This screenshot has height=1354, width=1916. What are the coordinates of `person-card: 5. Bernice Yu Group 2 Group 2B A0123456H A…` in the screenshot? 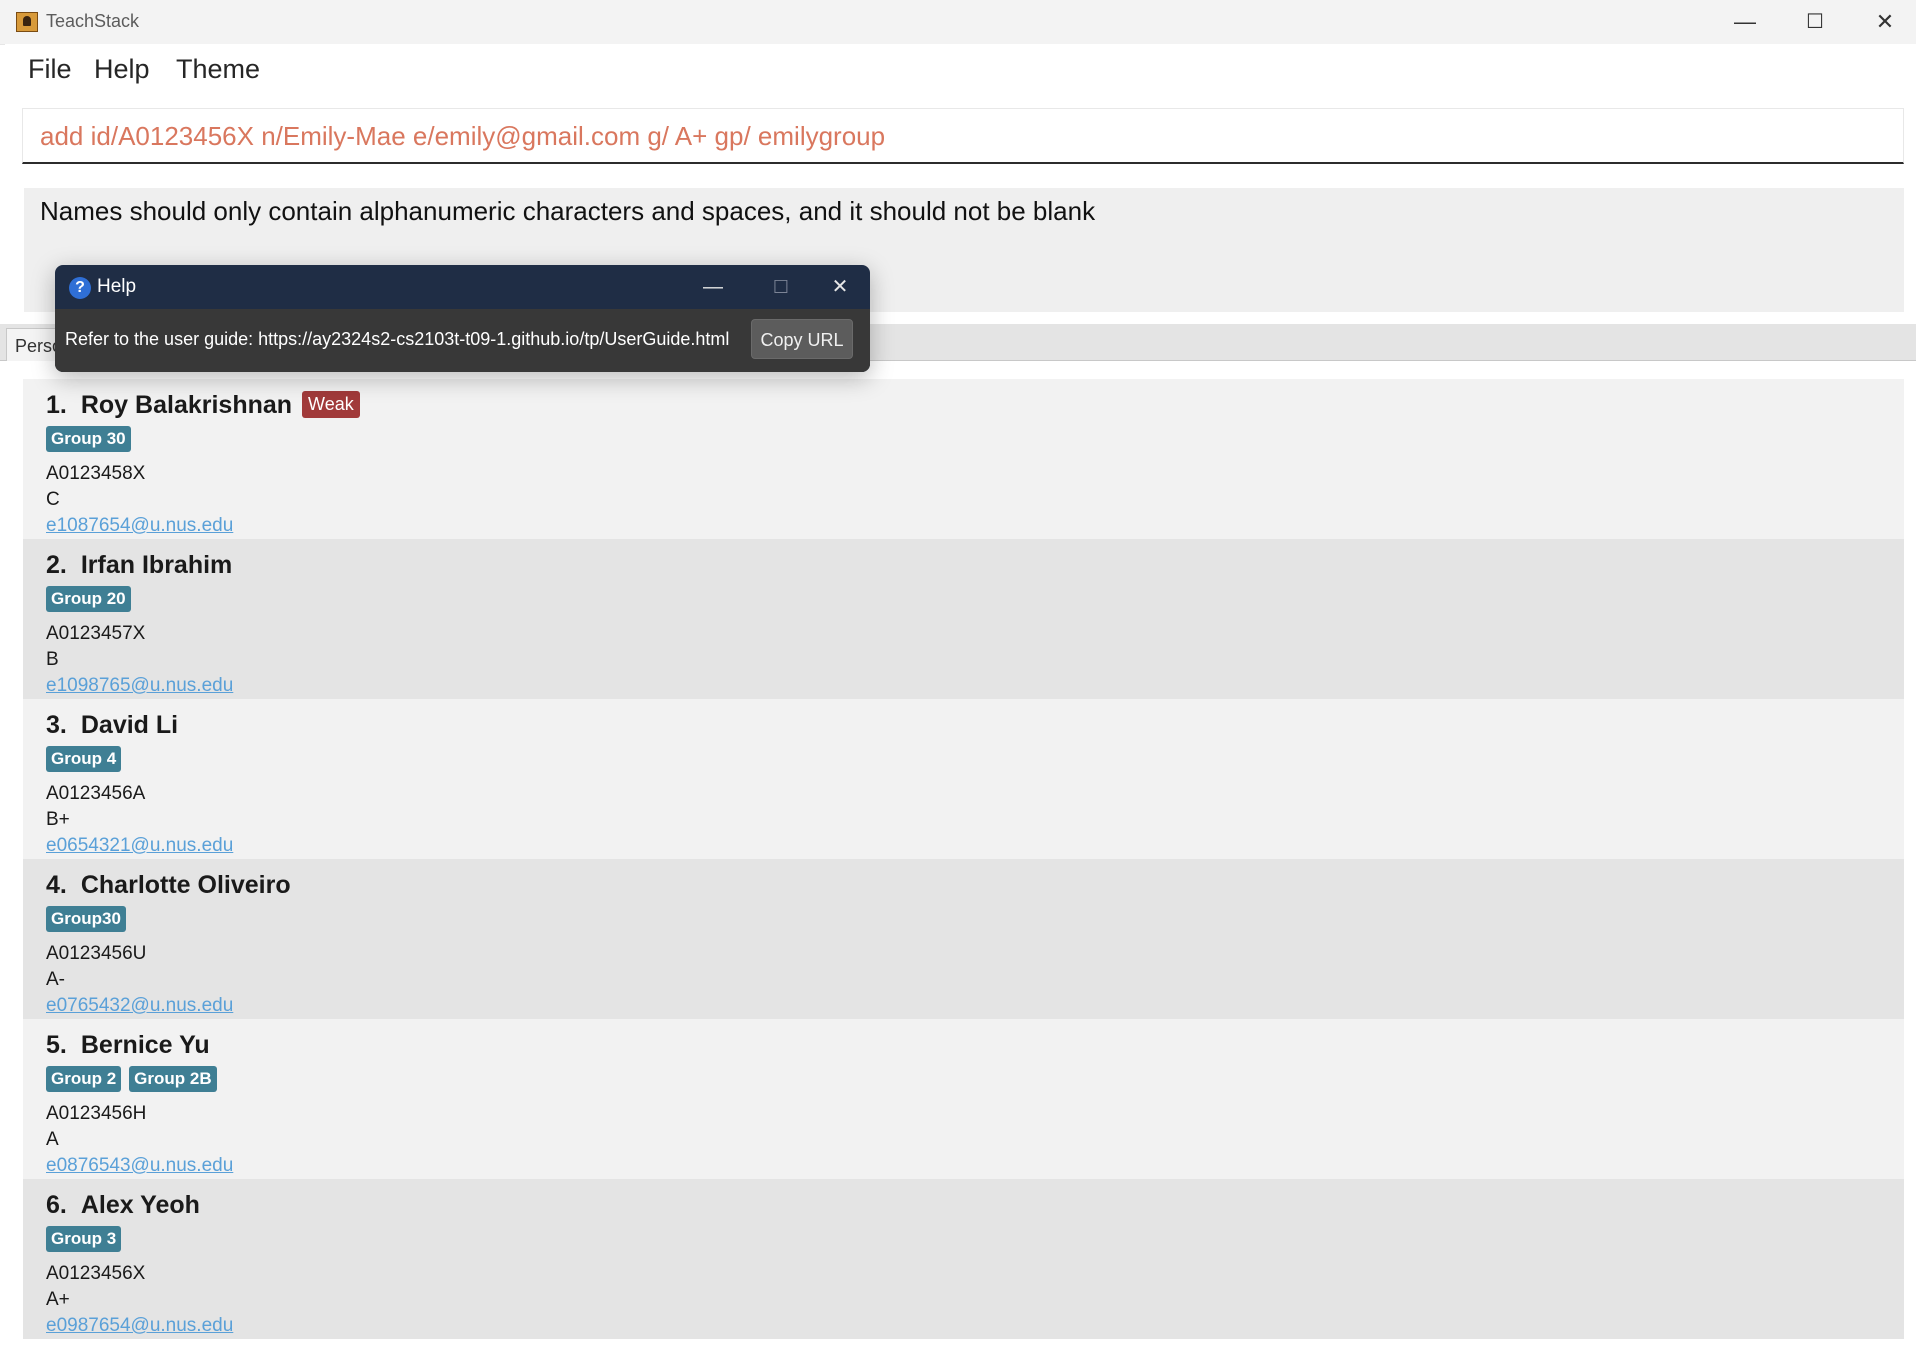 It's located at (963, 1099).